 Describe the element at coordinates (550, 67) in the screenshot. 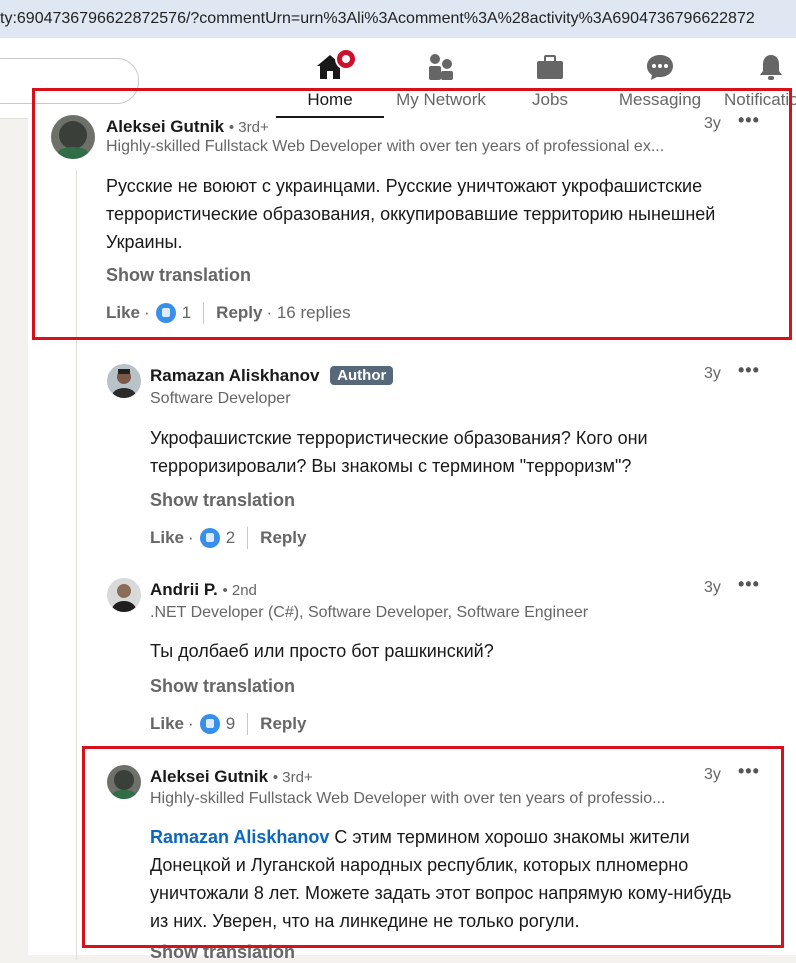

I see `briefcase-icon` at that location.